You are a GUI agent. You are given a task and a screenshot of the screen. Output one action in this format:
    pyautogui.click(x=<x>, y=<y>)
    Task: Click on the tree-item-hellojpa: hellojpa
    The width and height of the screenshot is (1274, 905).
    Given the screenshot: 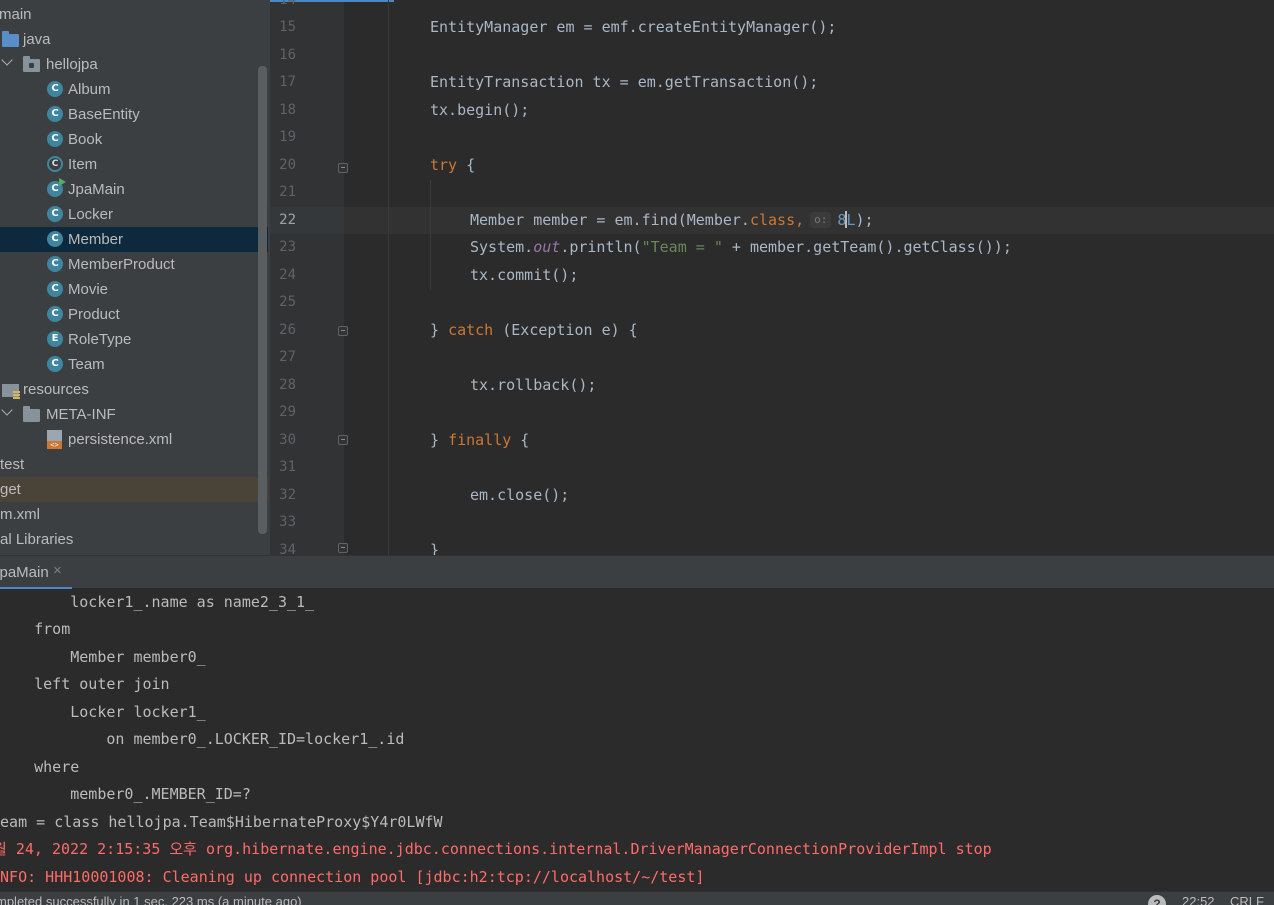 What is the action you would take?
    pyautogui.click(x=134, y=64)
    